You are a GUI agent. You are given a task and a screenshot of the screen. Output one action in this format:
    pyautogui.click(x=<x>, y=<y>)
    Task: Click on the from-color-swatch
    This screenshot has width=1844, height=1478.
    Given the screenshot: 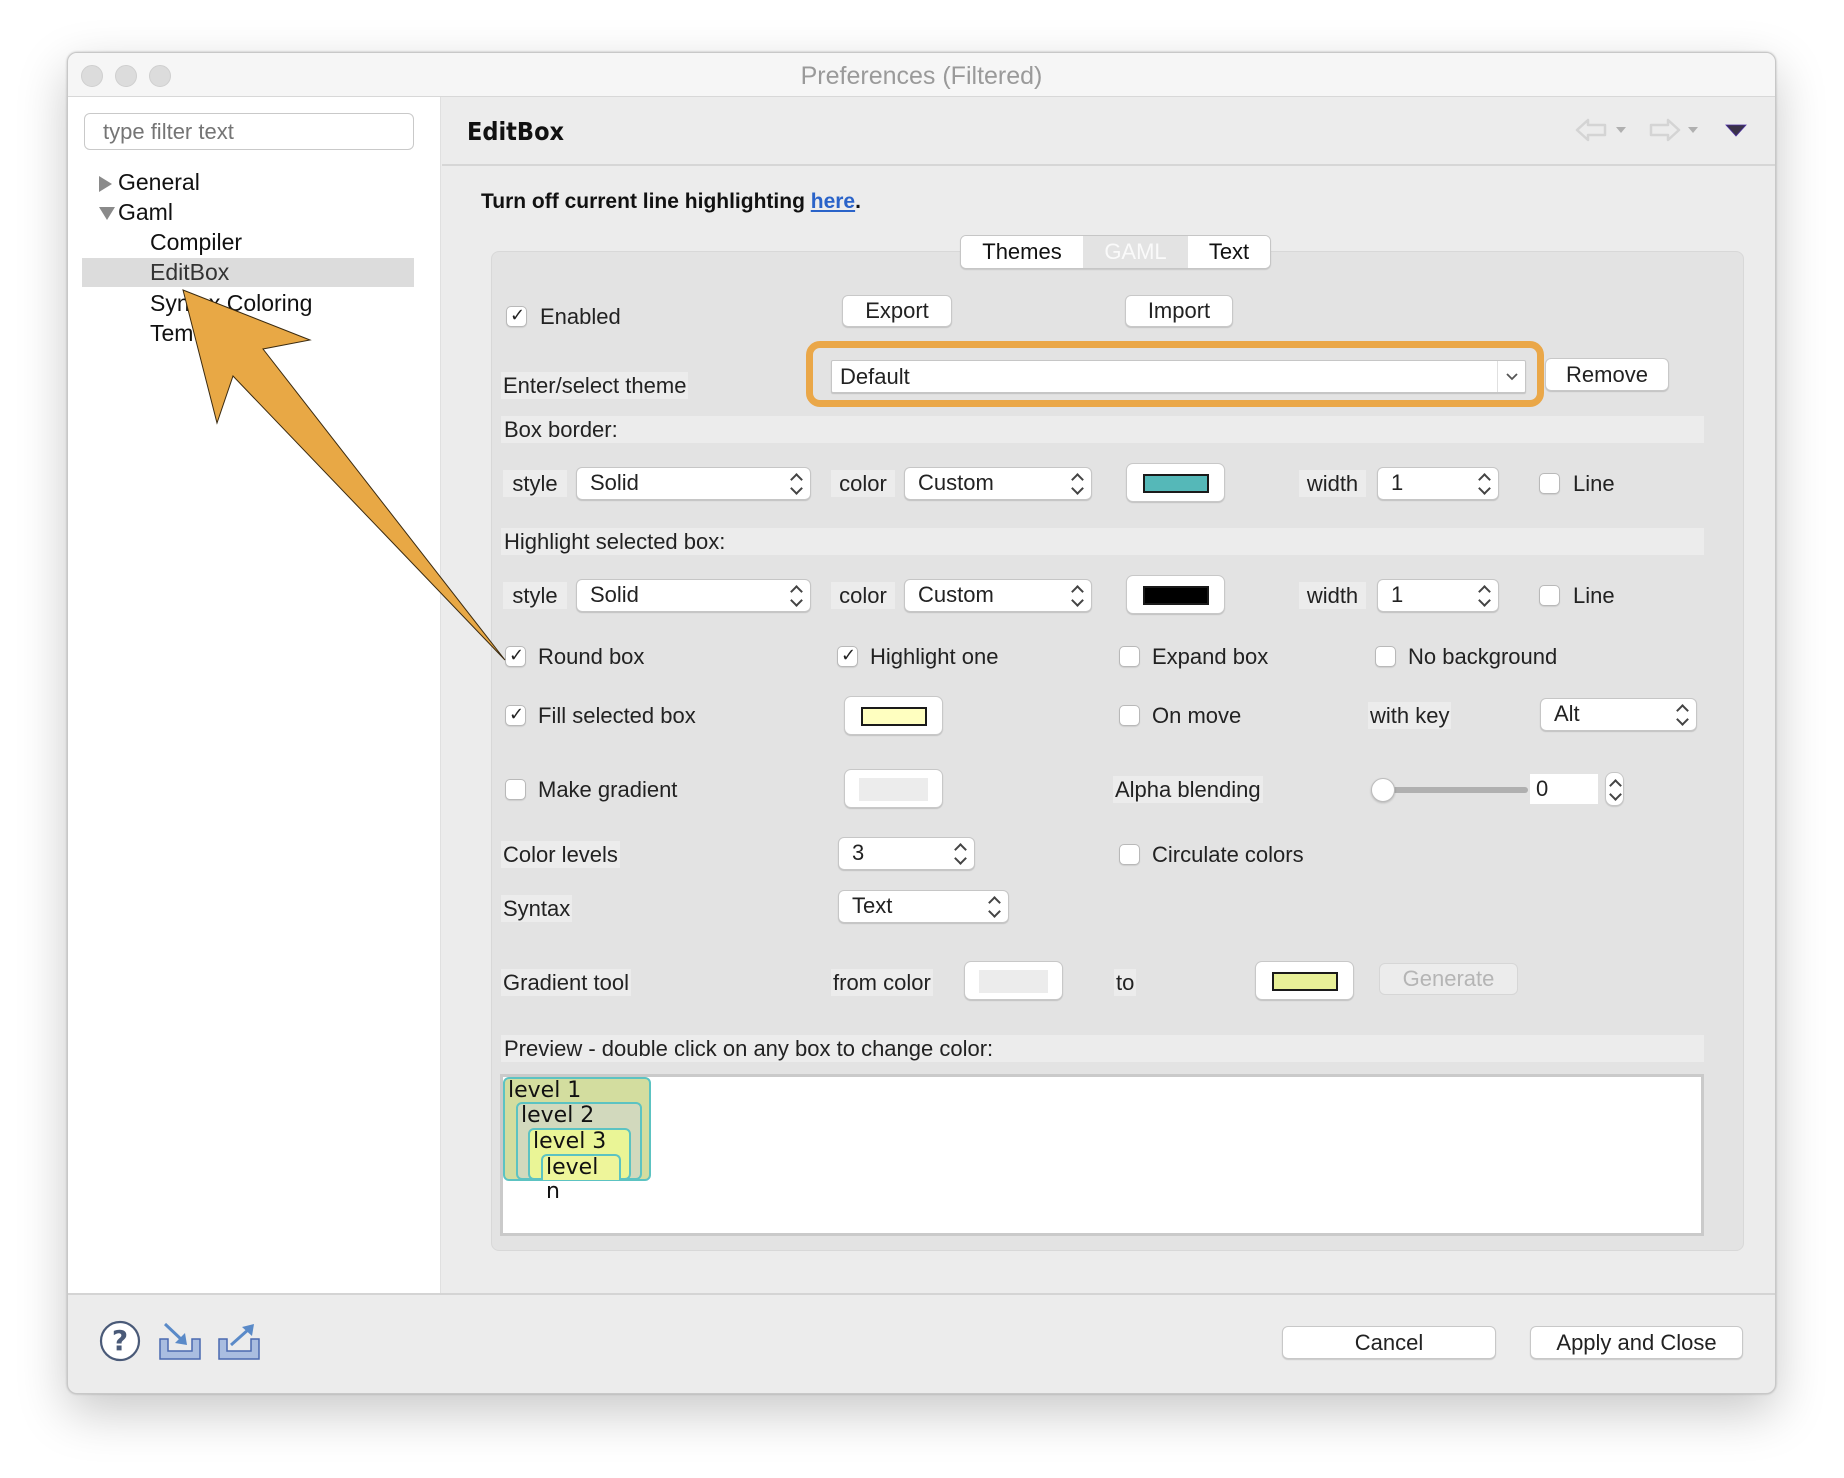 What is the action you would take?
    pyautogui.click(x=1013, y=981)
    